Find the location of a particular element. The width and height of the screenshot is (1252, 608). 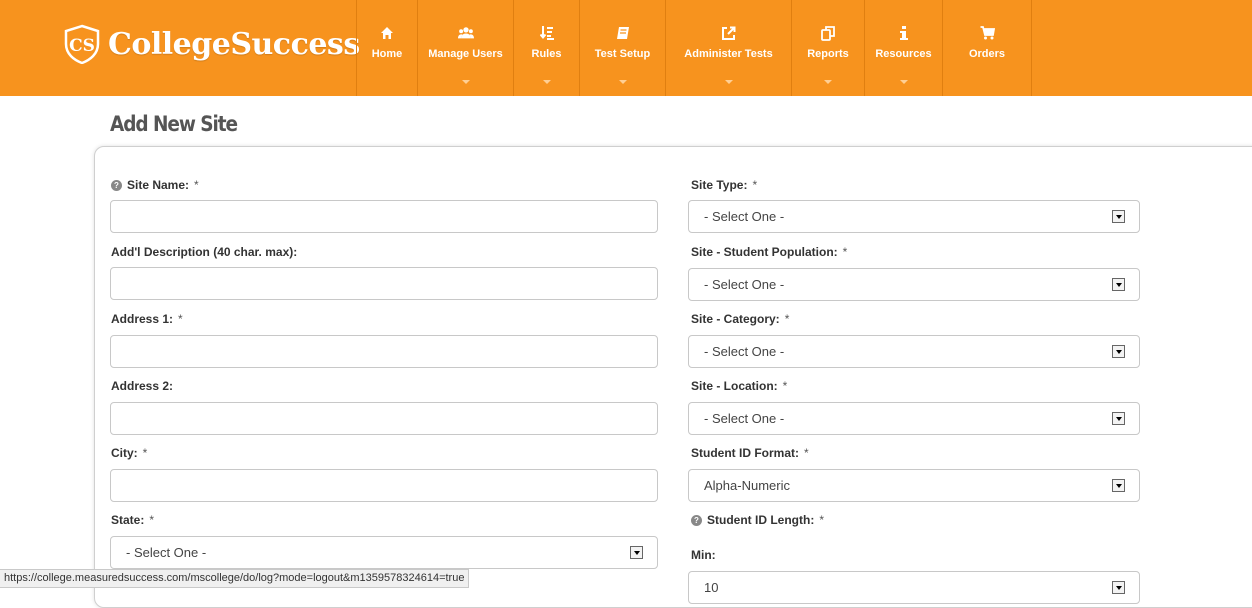

nav-home-label: Home is located at coordinates (387, 54).